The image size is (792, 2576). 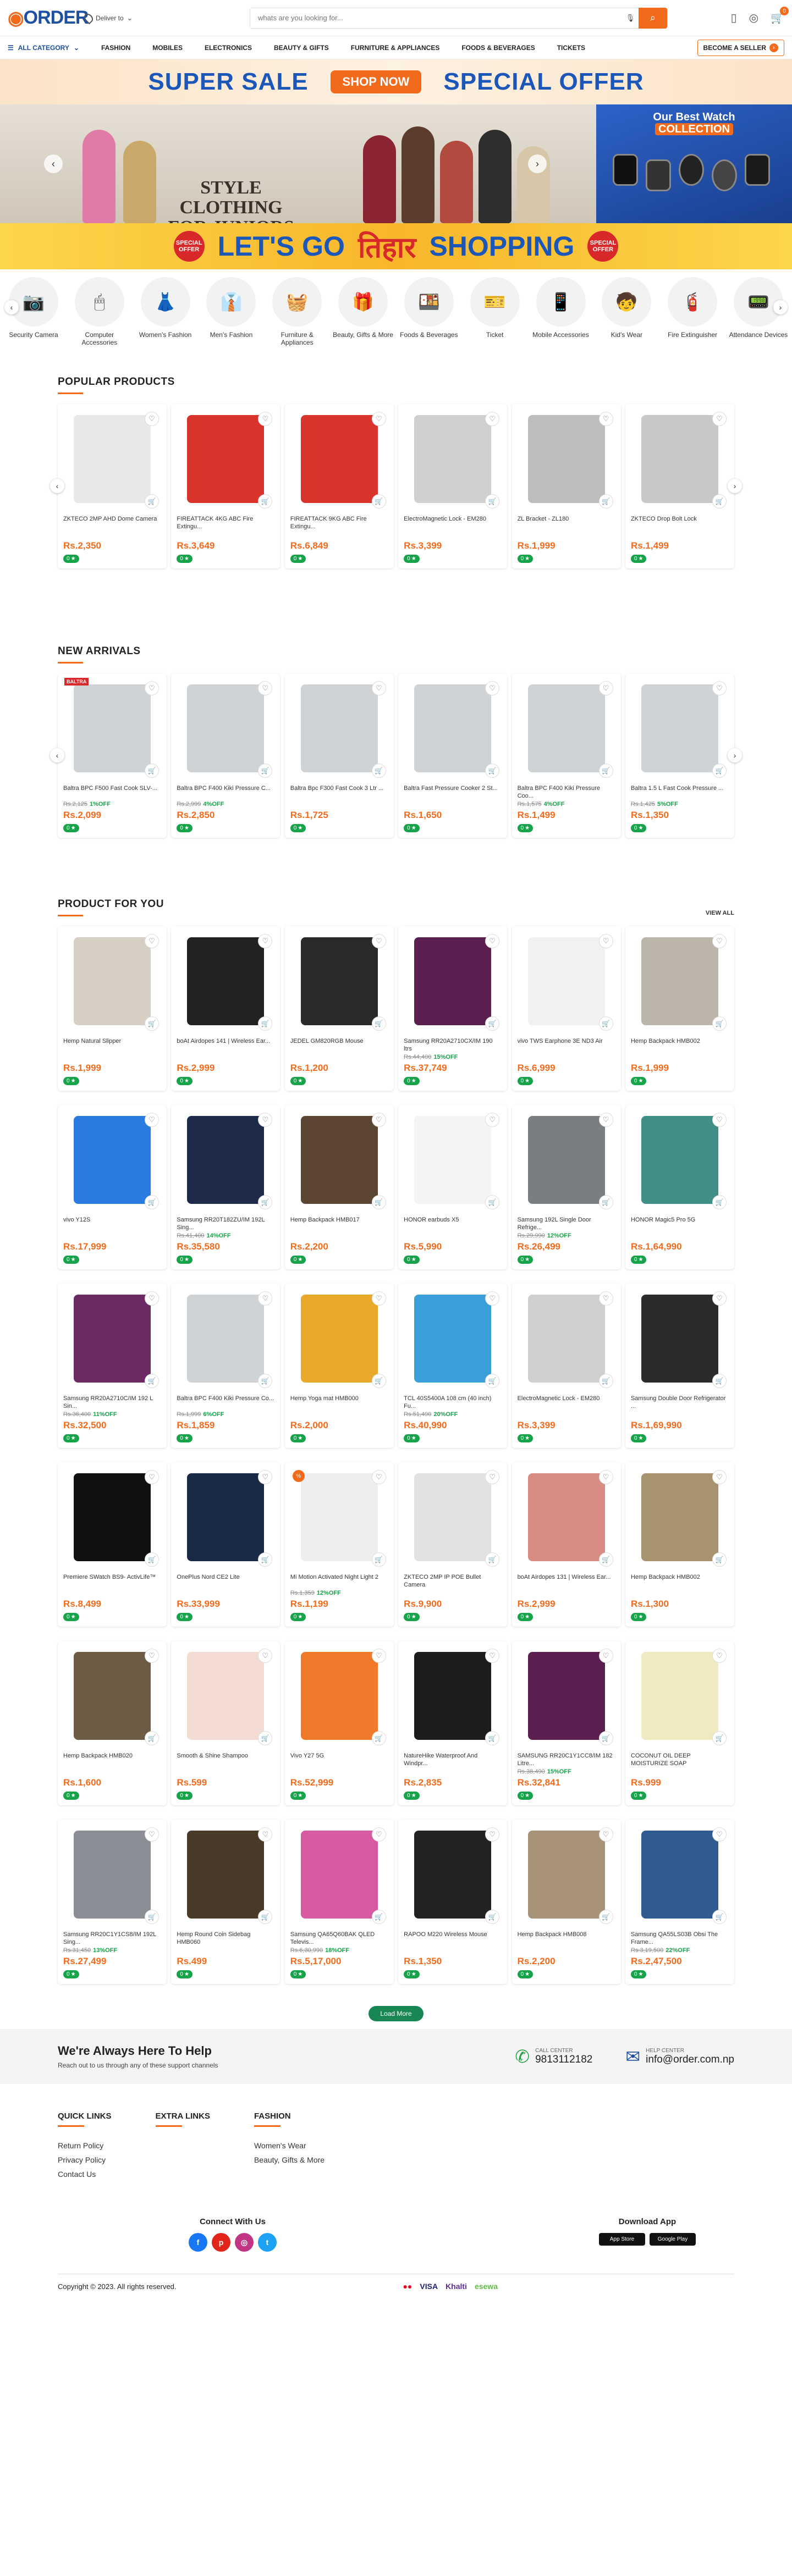 I want to click on category-item: 📱 Mobile Accessories, so click(x=561, y=314).